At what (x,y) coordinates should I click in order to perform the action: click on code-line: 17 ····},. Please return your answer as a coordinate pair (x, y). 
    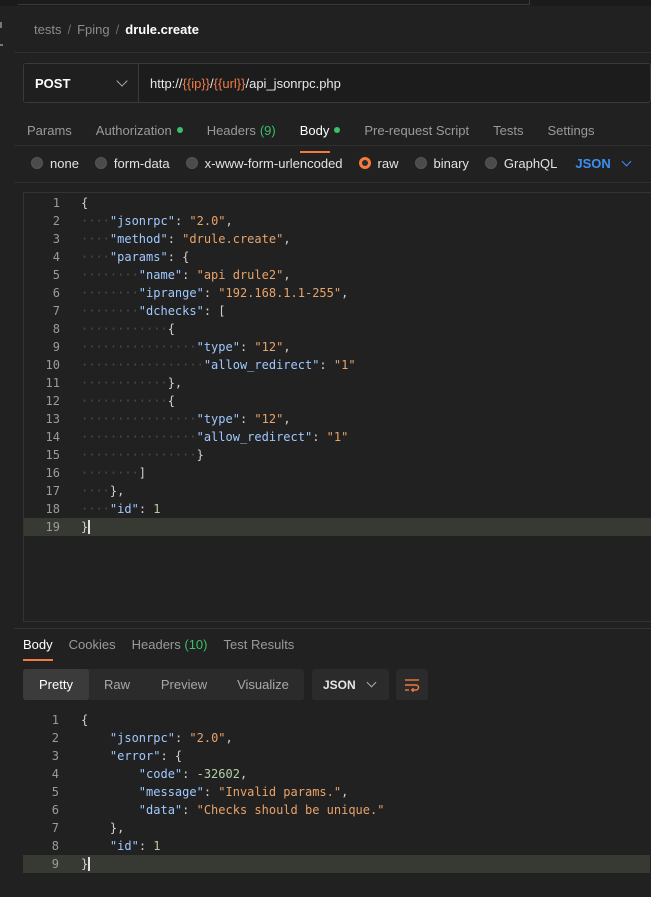
    Looking at the image, I should click on (85, 491).